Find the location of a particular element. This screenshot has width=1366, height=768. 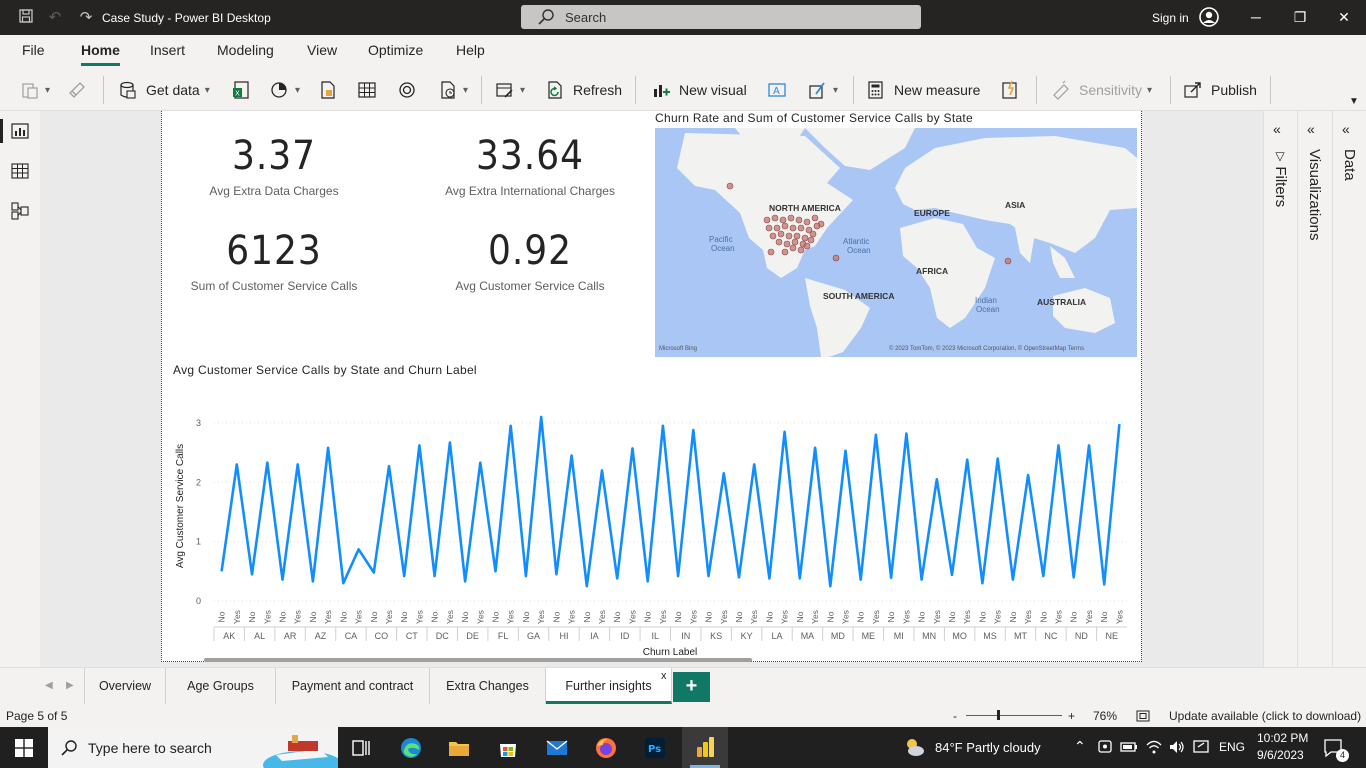

close-page-tab-icon: x is located at coordinates (664, 676).